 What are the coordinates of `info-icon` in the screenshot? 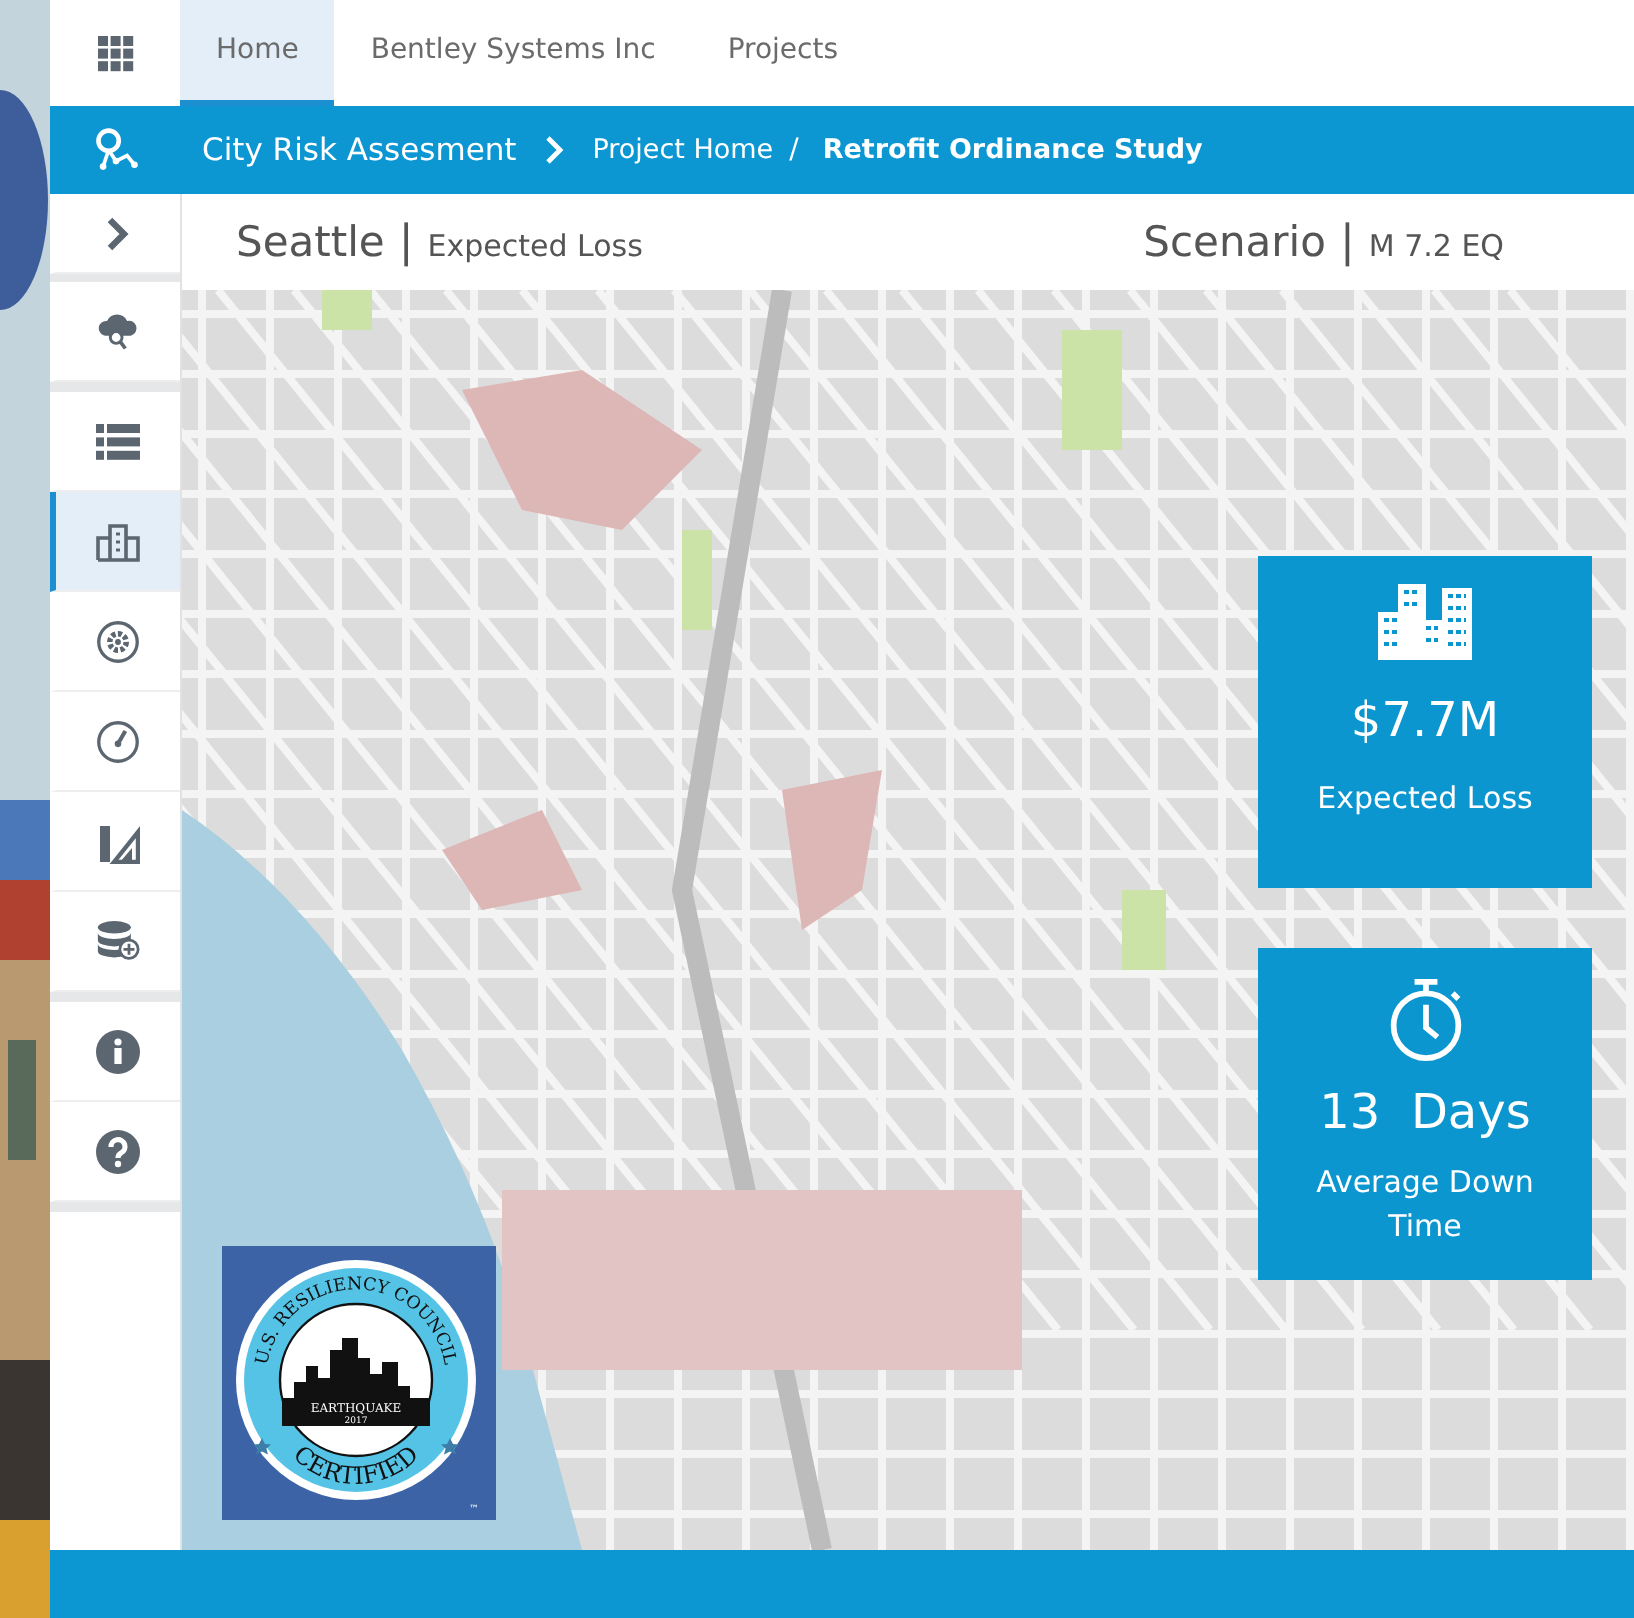 It's located at (118, 1051).